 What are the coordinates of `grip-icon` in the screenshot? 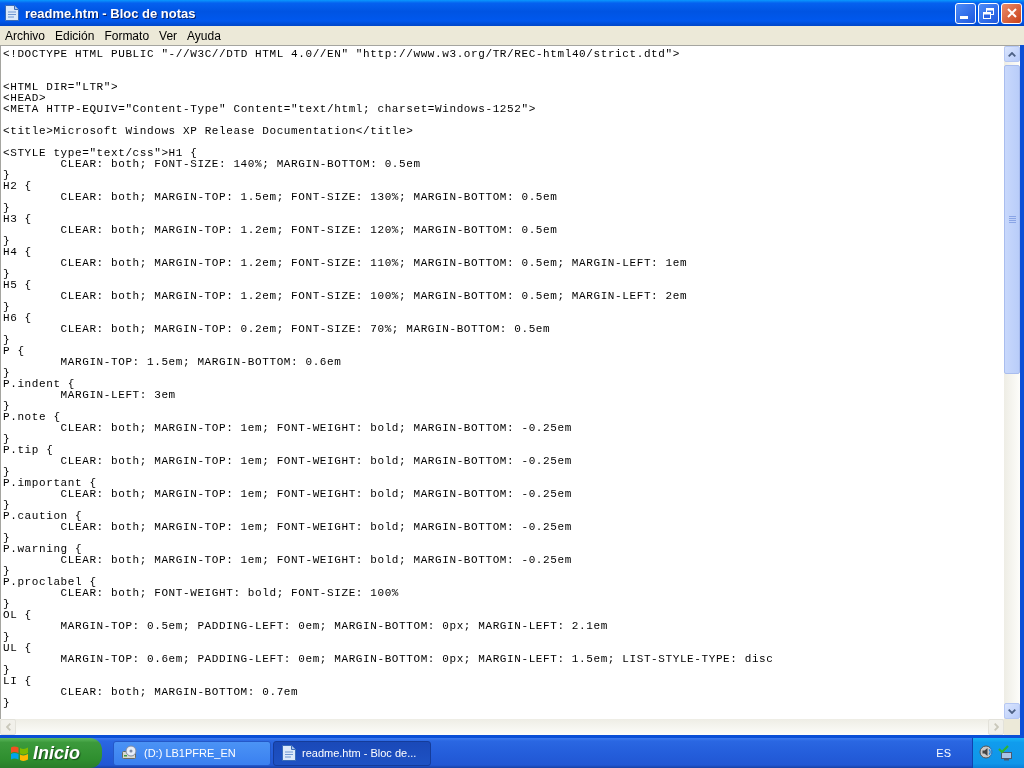 It's located at (1012, 219).